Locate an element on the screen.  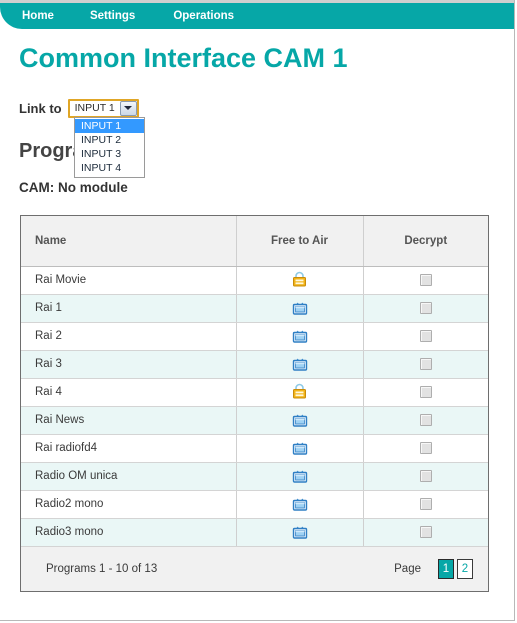
nav-item-home: Home is located at coordinates (38, 16).